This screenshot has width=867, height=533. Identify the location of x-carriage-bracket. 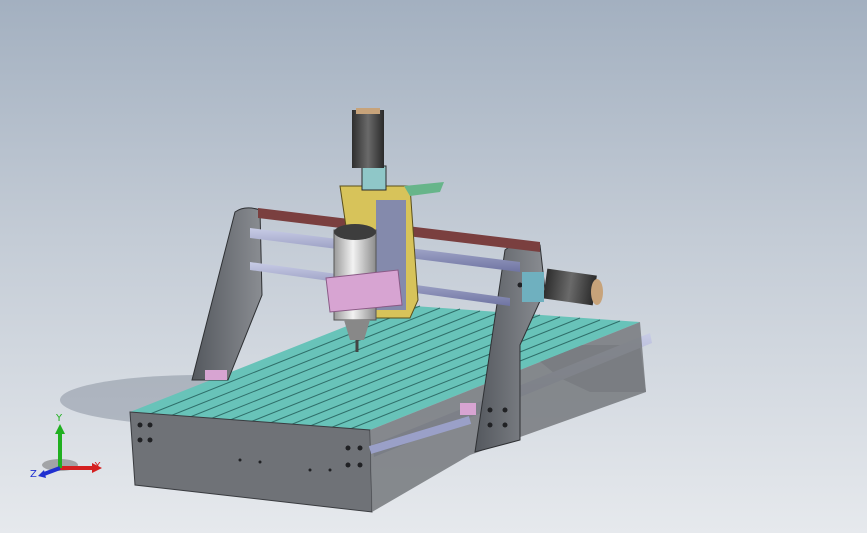
(424, 189).